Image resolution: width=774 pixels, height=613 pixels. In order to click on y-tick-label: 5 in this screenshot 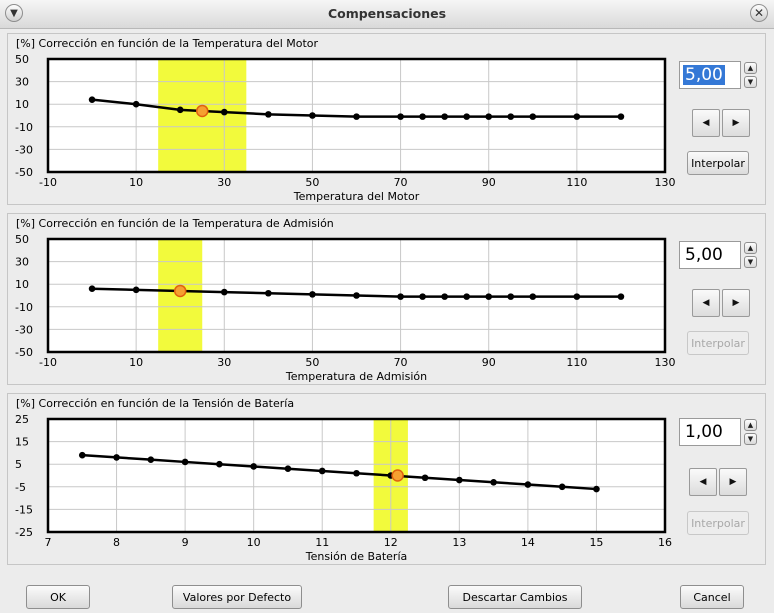, I will do `click(18, 464)`.